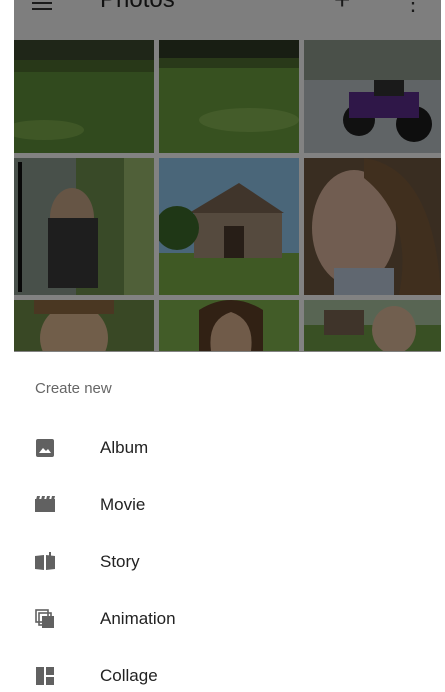 The image size is (445, 692). What do you see at coordinates (227, 448) in the screenshot?
I see `create-album-item: Album` at bounding box center [227, 448].